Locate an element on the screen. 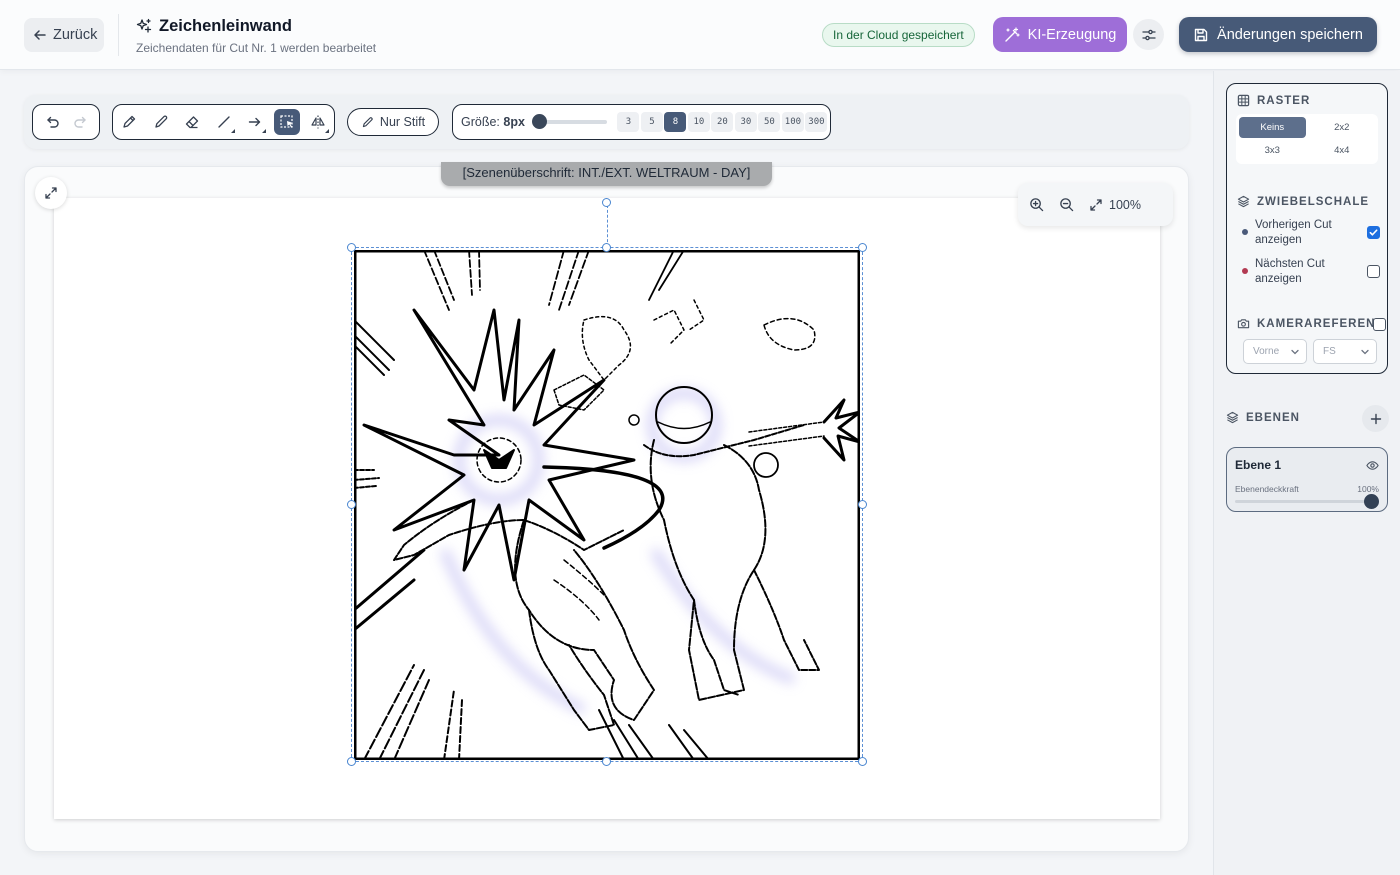 The image size is (1400, 875). pencil-tool-button is located at coordinates (129, 122).